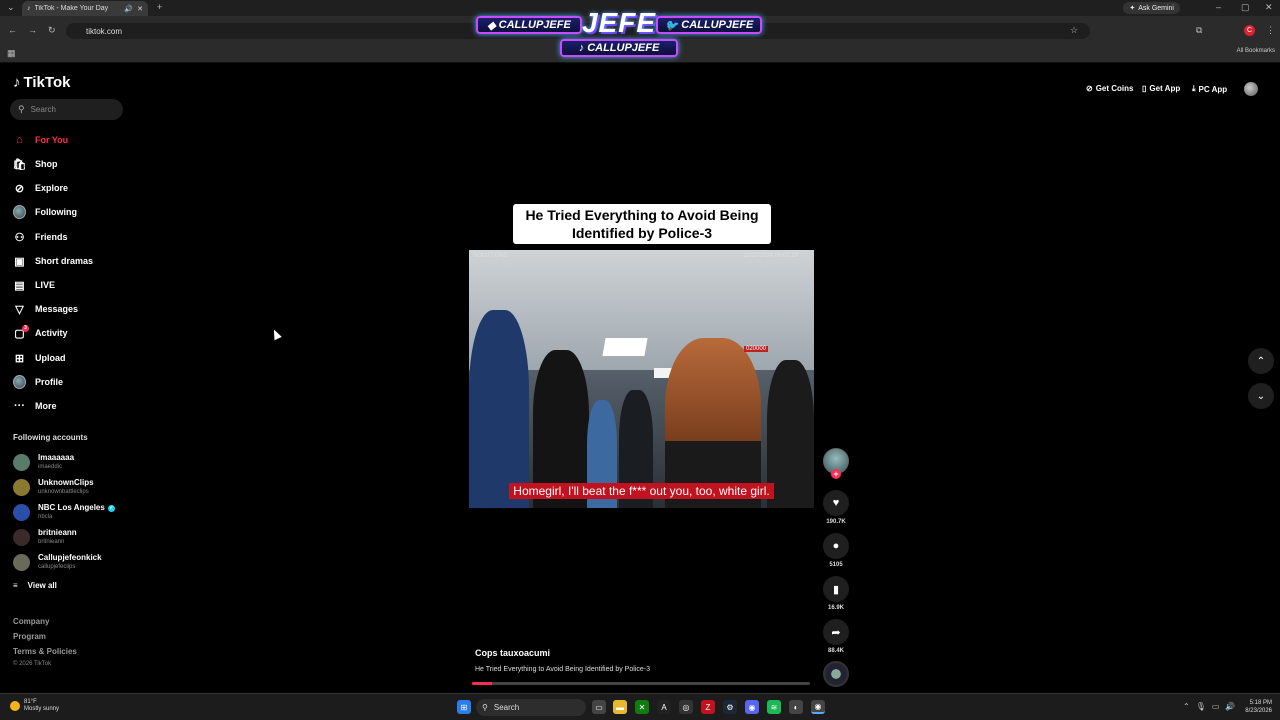  What do you see at coordinates (485, 707) in the screenshot?
I see `taskbar-search-icon: ⚲` at bounding box center [485, 707].